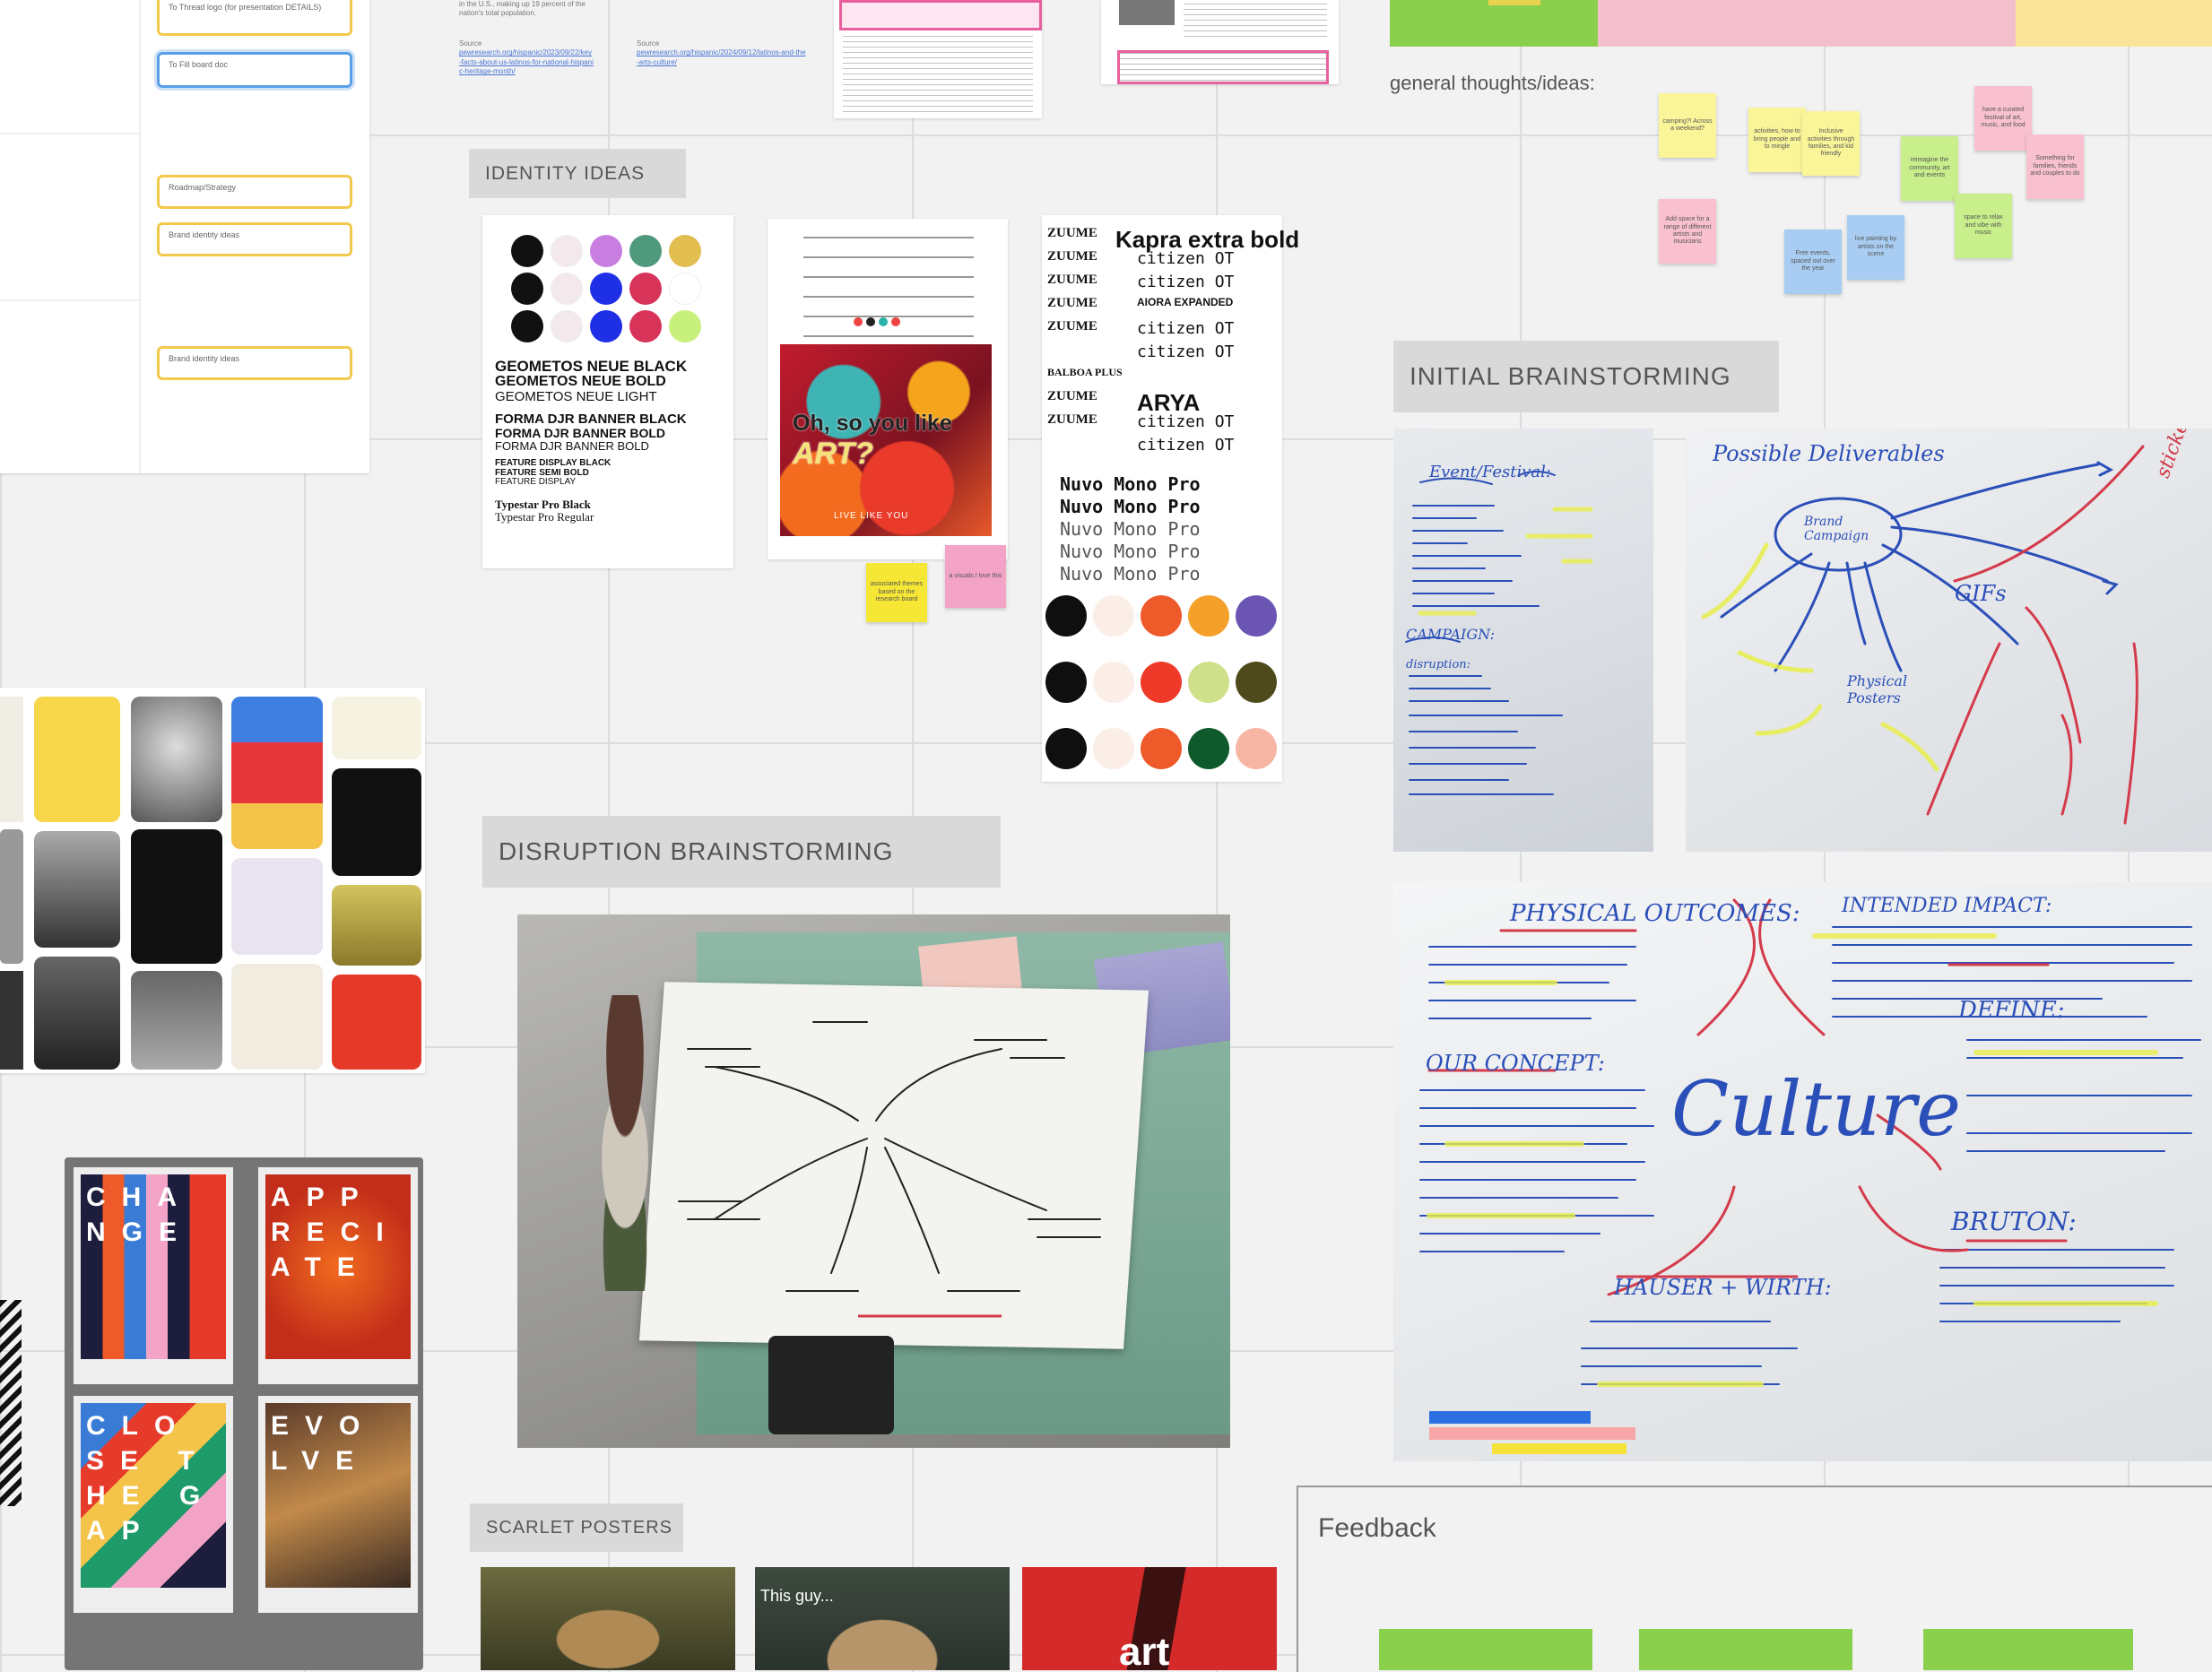 The image size is (2212, 1672). Describe the element at coordinates (1655, 913) in the screenshot. I see `large-physical-heading: PHYSICAL OUTCOMES:` at that location.